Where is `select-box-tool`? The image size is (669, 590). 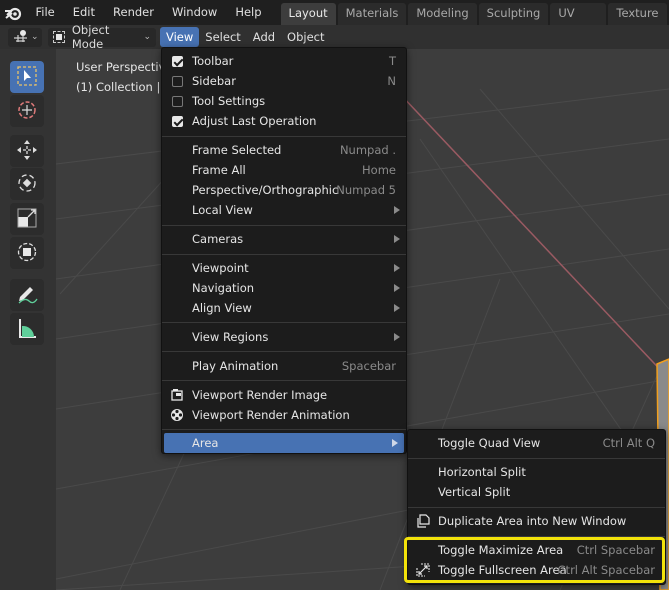
select-box-tool is located at coordinates (27, 77).